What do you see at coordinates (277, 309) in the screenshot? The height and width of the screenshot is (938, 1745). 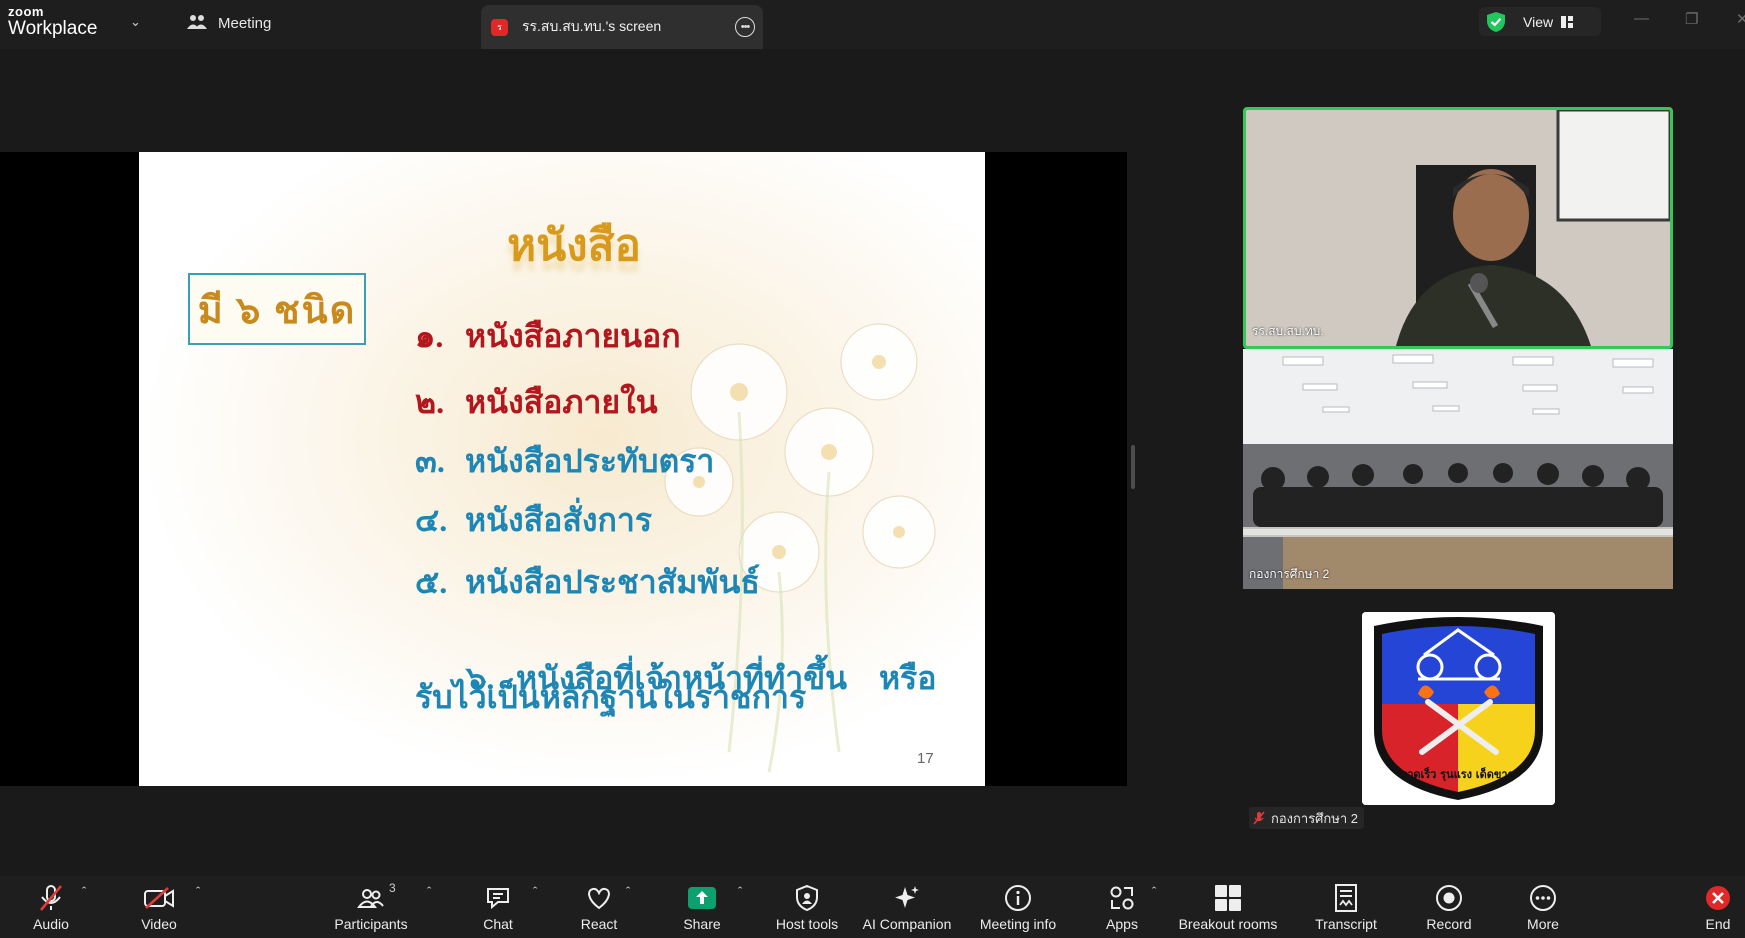 I see `slide-count-box: มี ๖ ชนิด` at bounding box center [277, 309].